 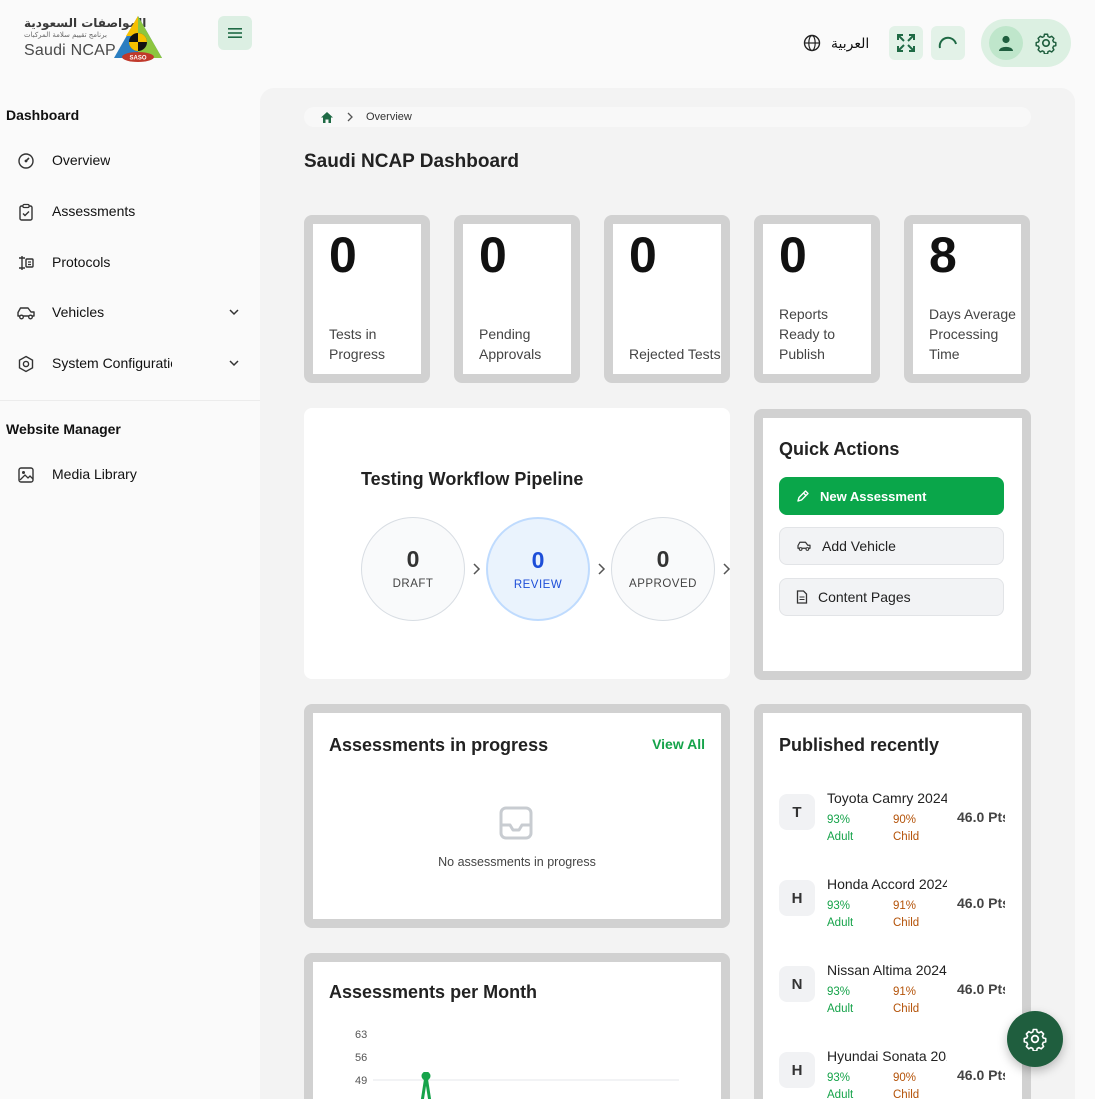 What do you see at coordinates (802, 597) in the screenshot?
I see `document-icon` at bounding box center [802, 597].